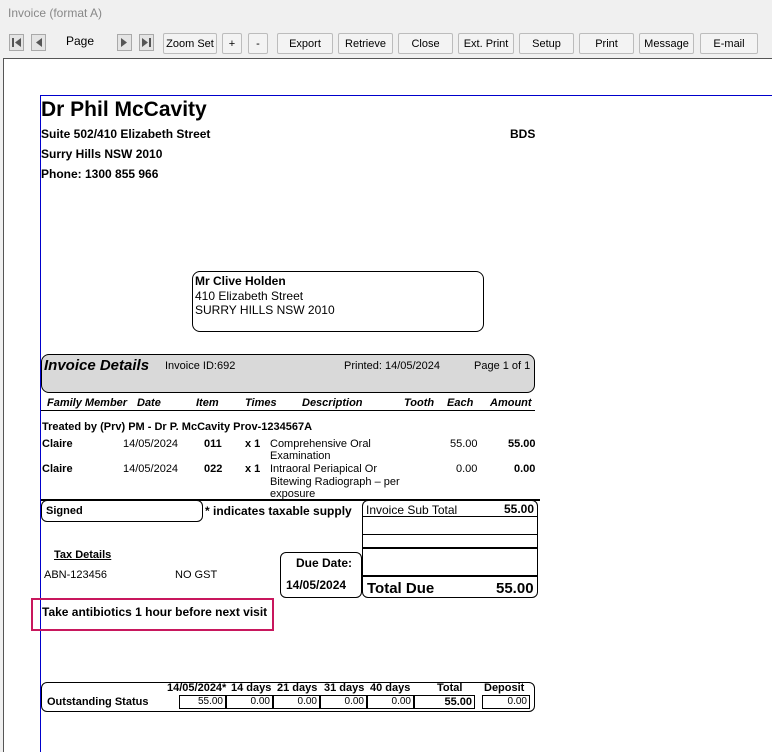 Image resolution: width=772 pixels, height=752 pixels. I want to click on invoice-id: Invoice ID:692, so click(200, 366).